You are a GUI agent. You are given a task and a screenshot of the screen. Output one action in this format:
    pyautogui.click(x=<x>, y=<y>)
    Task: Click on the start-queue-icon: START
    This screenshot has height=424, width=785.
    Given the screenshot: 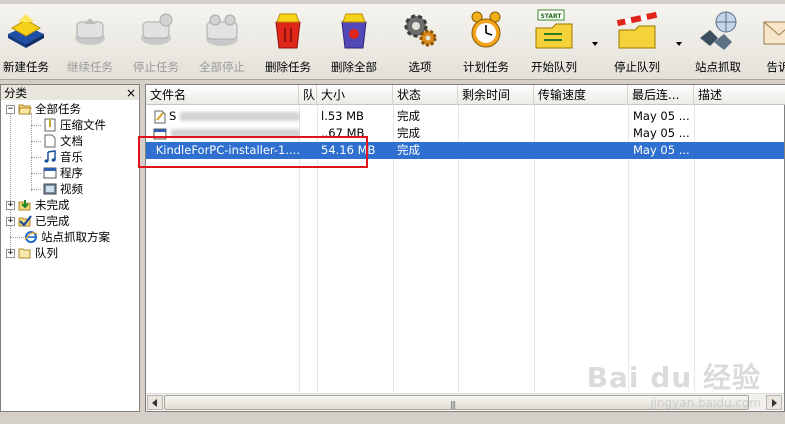 What is the action you would take?
    pyautogui.click(x=554, y=29)
    